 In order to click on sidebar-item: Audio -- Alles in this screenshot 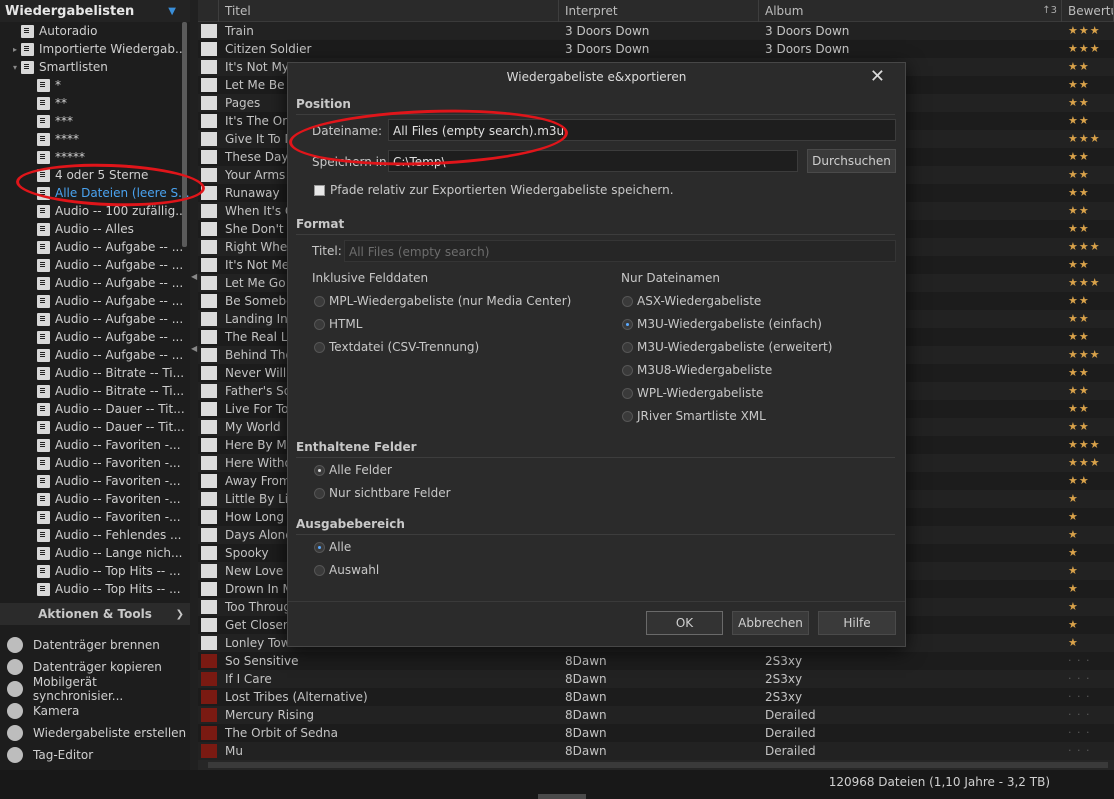, I will do `click(95, 229)`.